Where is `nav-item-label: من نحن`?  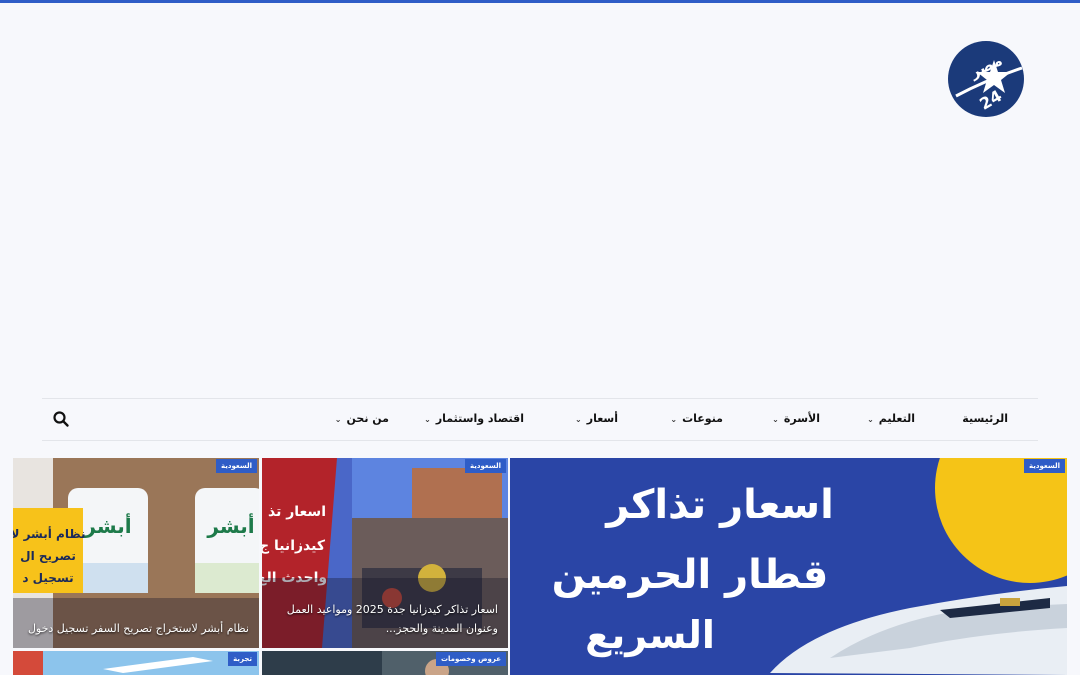
nav-item-label: من نحن is located at coordinates (368, 418).